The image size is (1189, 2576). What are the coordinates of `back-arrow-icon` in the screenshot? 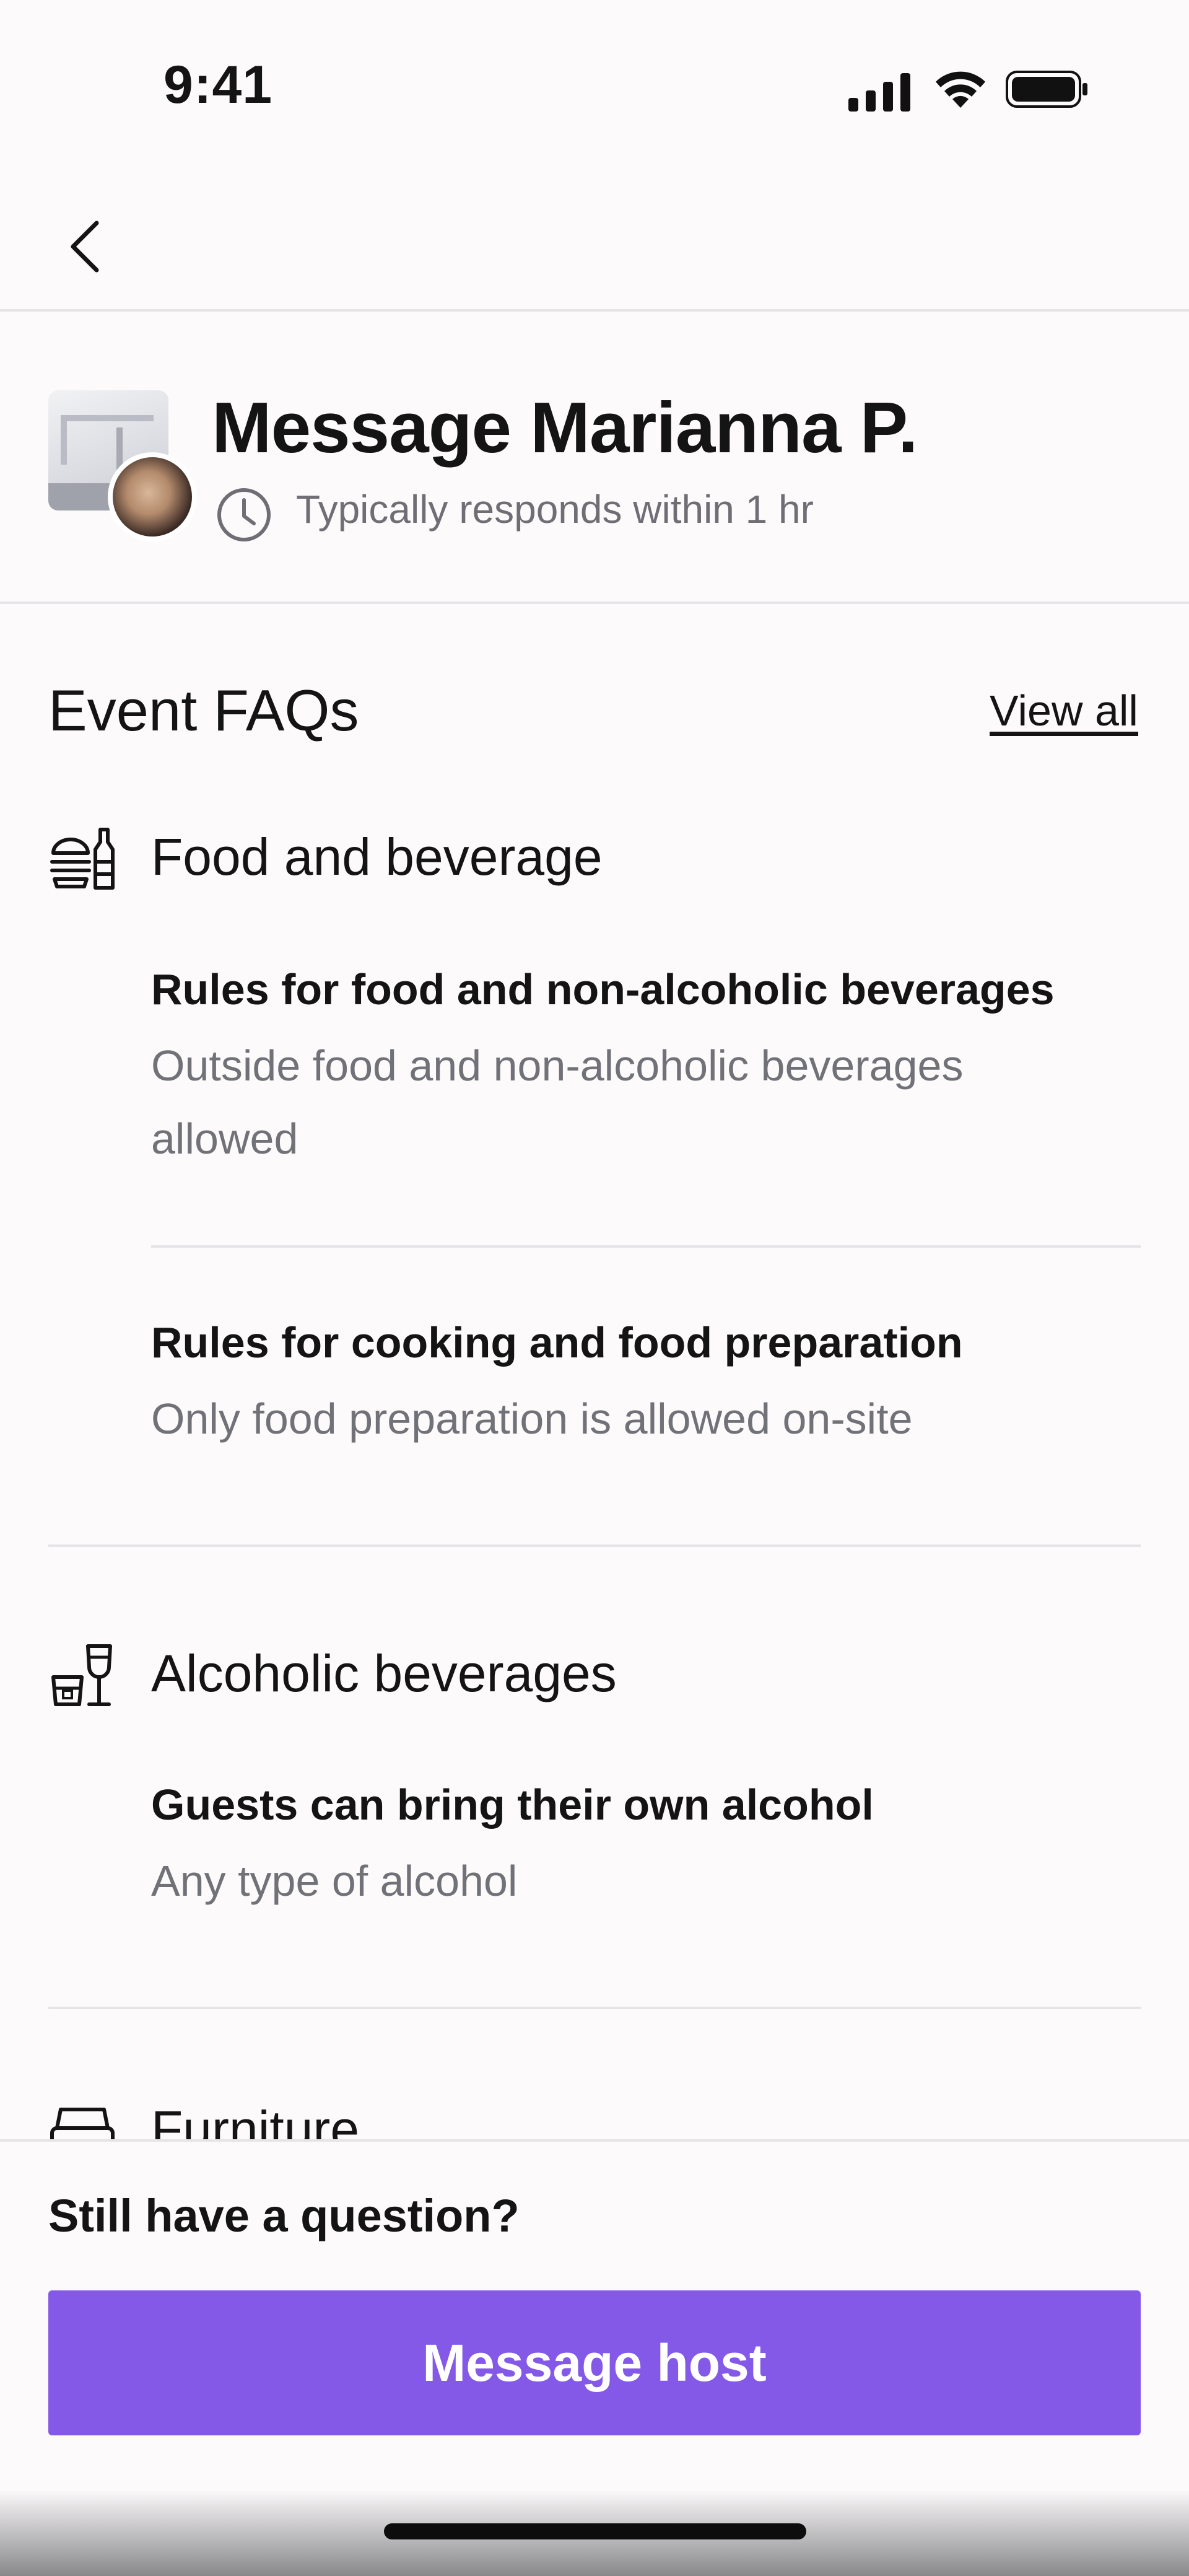 It's located at (86, 247).